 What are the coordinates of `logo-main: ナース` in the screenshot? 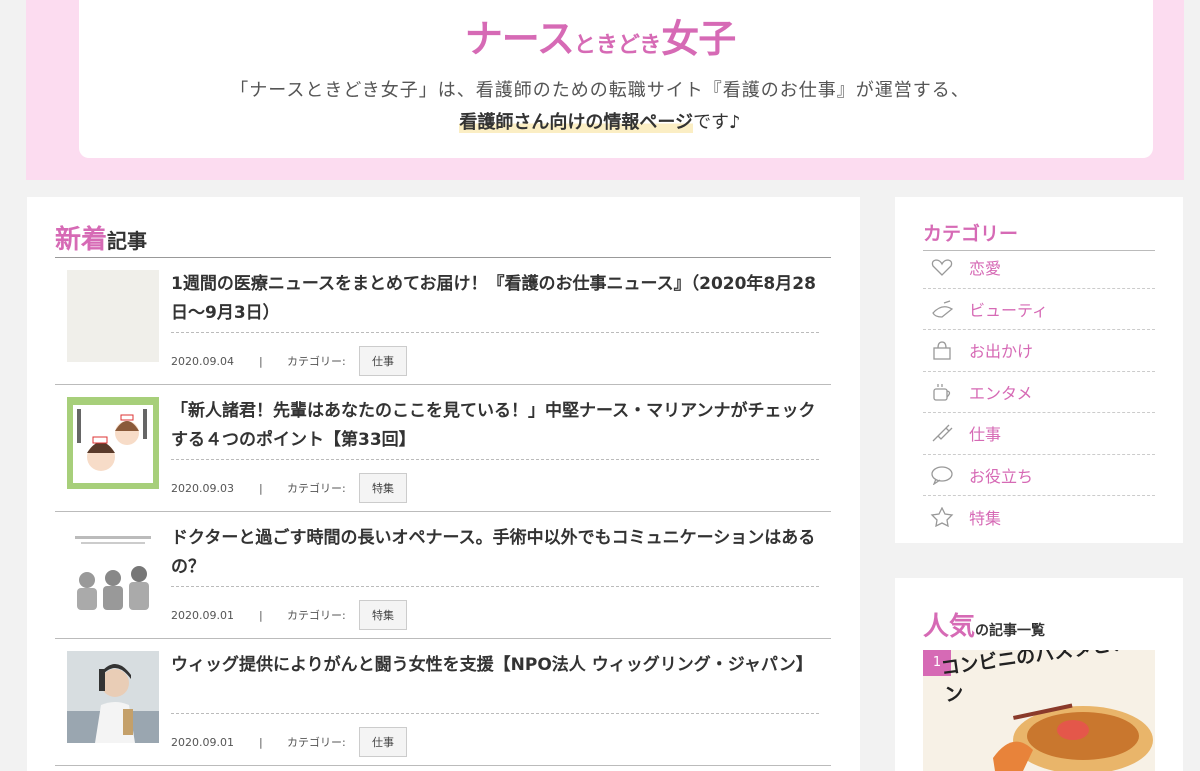 It's located at (519, 39).